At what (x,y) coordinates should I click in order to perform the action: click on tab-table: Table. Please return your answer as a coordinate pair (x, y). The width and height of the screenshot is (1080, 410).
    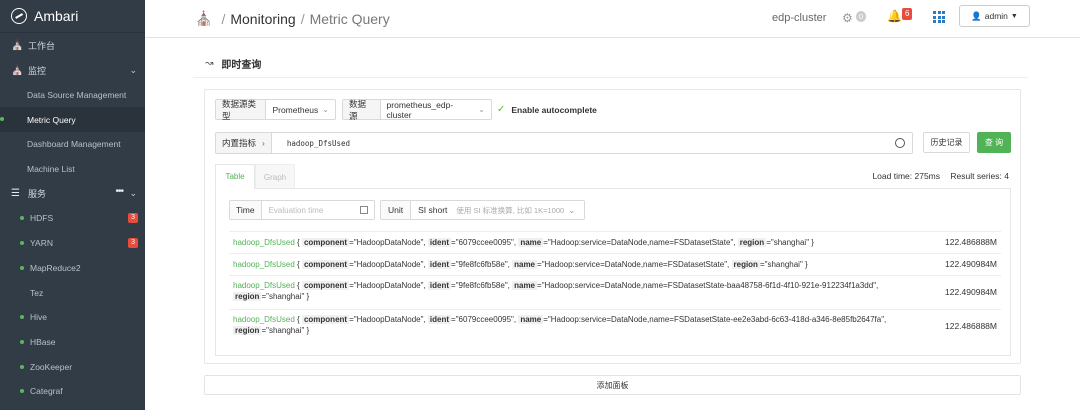
    Looking at the image, I should click on (235, 176).